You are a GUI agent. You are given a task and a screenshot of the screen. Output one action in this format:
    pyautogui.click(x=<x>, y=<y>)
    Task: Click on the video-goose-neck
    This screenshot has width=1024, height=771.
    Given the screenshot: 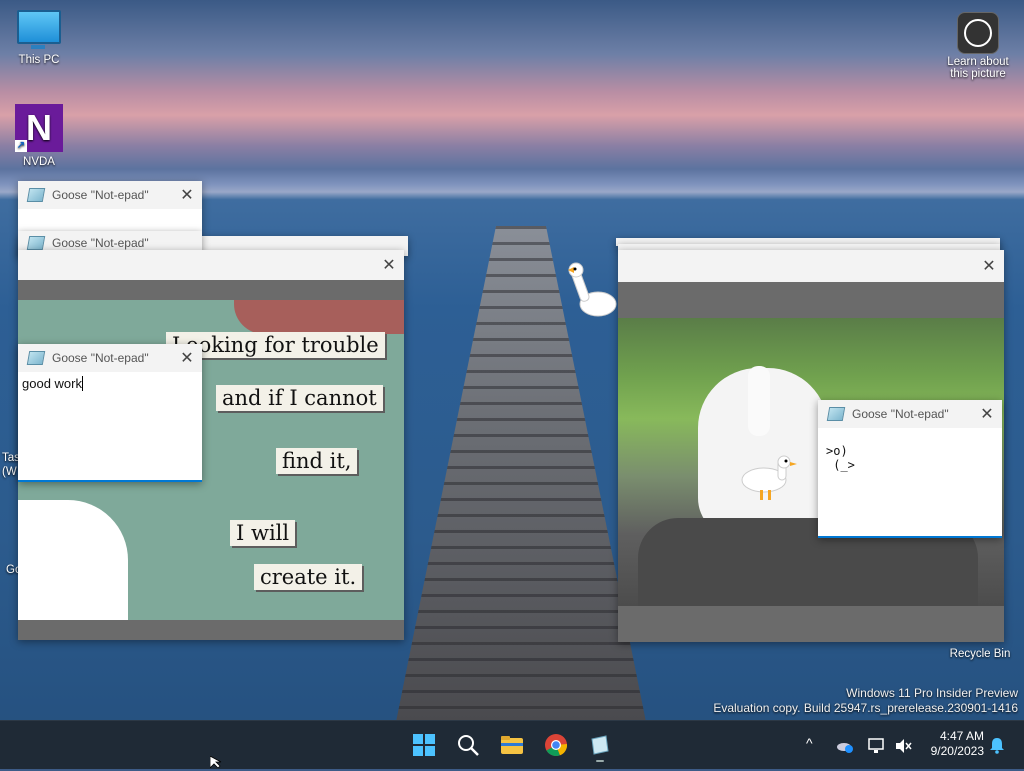 What is the action you would take?
    pyautogui.click(x=759, y=401)
    